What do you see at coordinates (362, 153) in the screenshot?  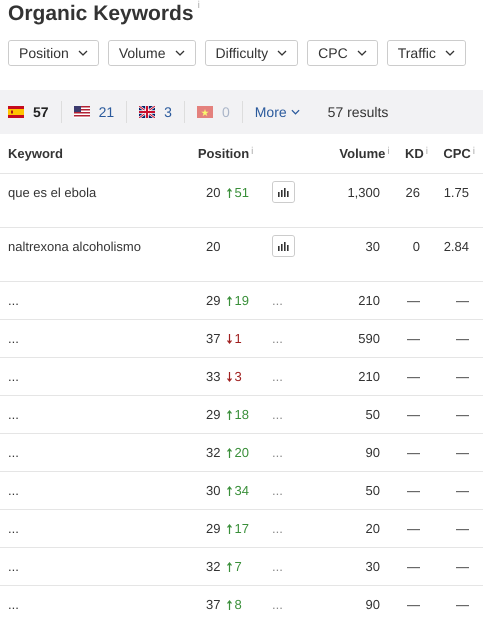 I see `column-header: Volume` at bounding box center [362, 153].